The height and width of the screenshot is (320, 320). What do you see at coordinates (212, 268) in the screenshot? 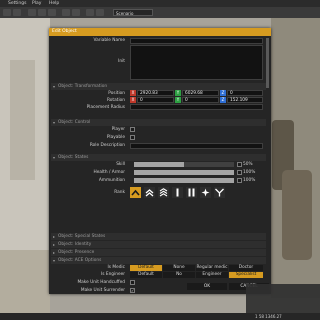
I see `medic-option-regular: Regular medic` at bounding box center [212, 268].